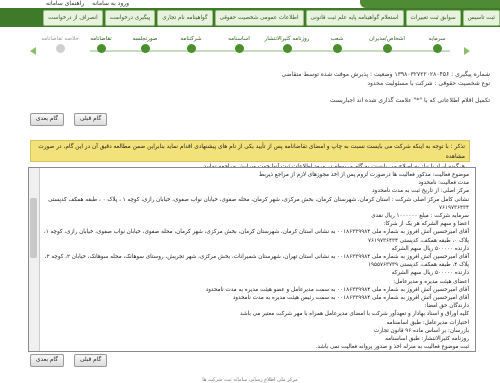 The width and height of the screenshot is (500, 383). What do you see at coordinates (101, 39) in the screenshot?
I see `step-label: تقاضانامه` at bounding box center [101, 39].